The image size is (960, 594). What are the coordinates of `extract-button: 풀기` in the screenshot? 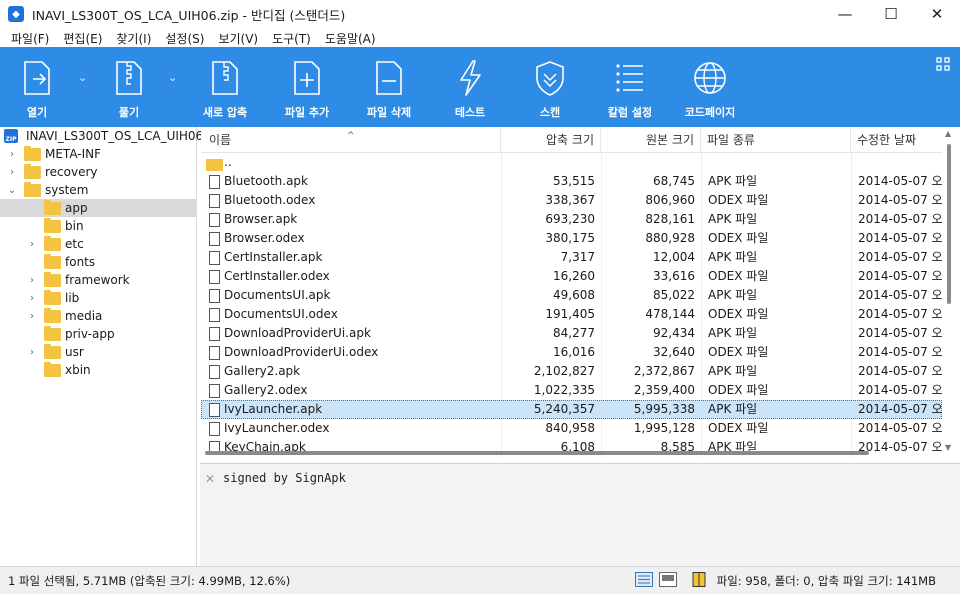 It's located at (129, 87).